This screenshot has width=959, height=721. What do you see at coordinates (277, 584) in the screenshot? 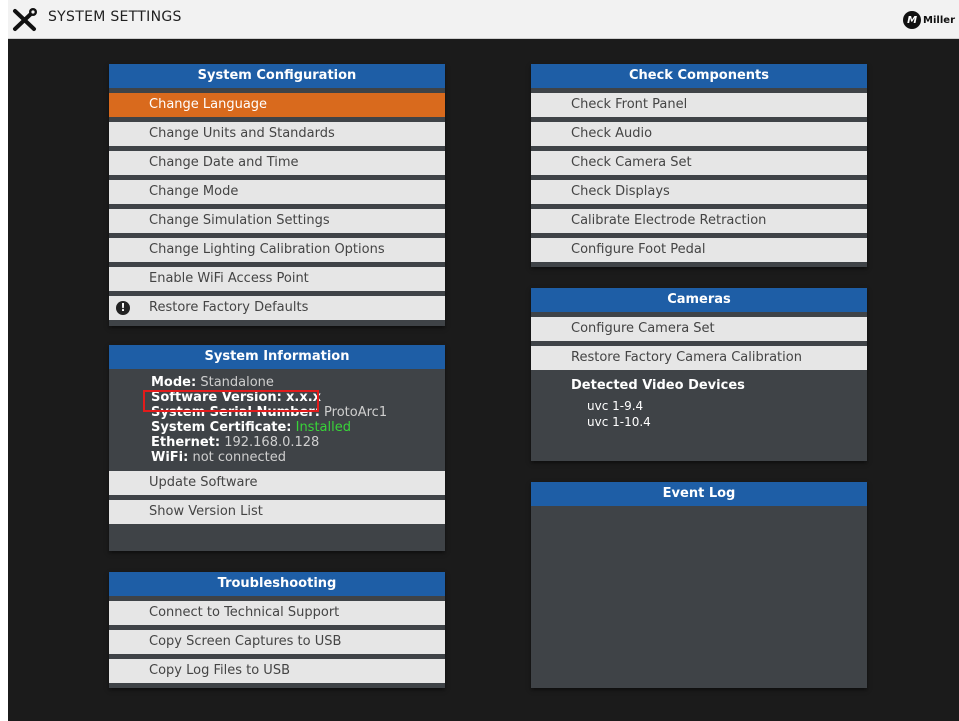
I see `troubleshooting-header: Troubleshooting` at bounding box center [277, 584].